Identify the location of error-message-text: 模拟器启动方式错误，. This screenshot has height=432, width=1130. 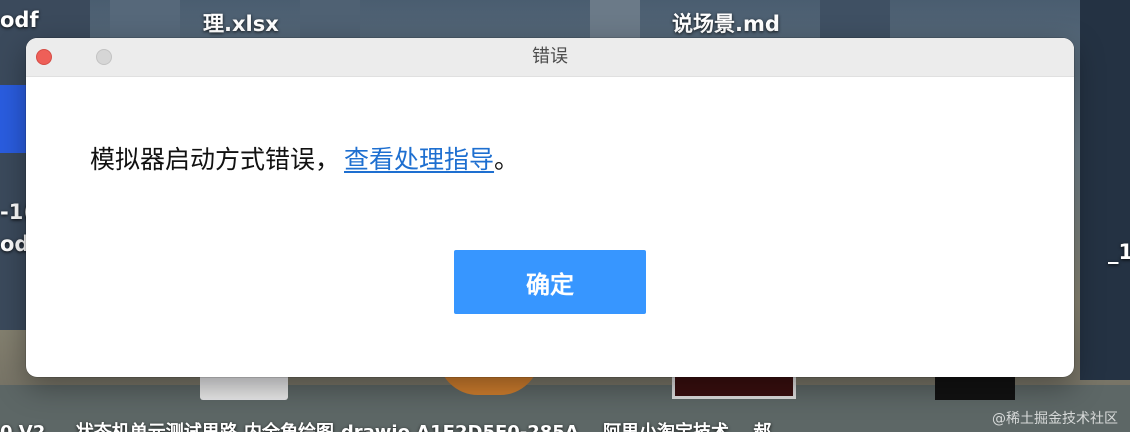
(215, 159).